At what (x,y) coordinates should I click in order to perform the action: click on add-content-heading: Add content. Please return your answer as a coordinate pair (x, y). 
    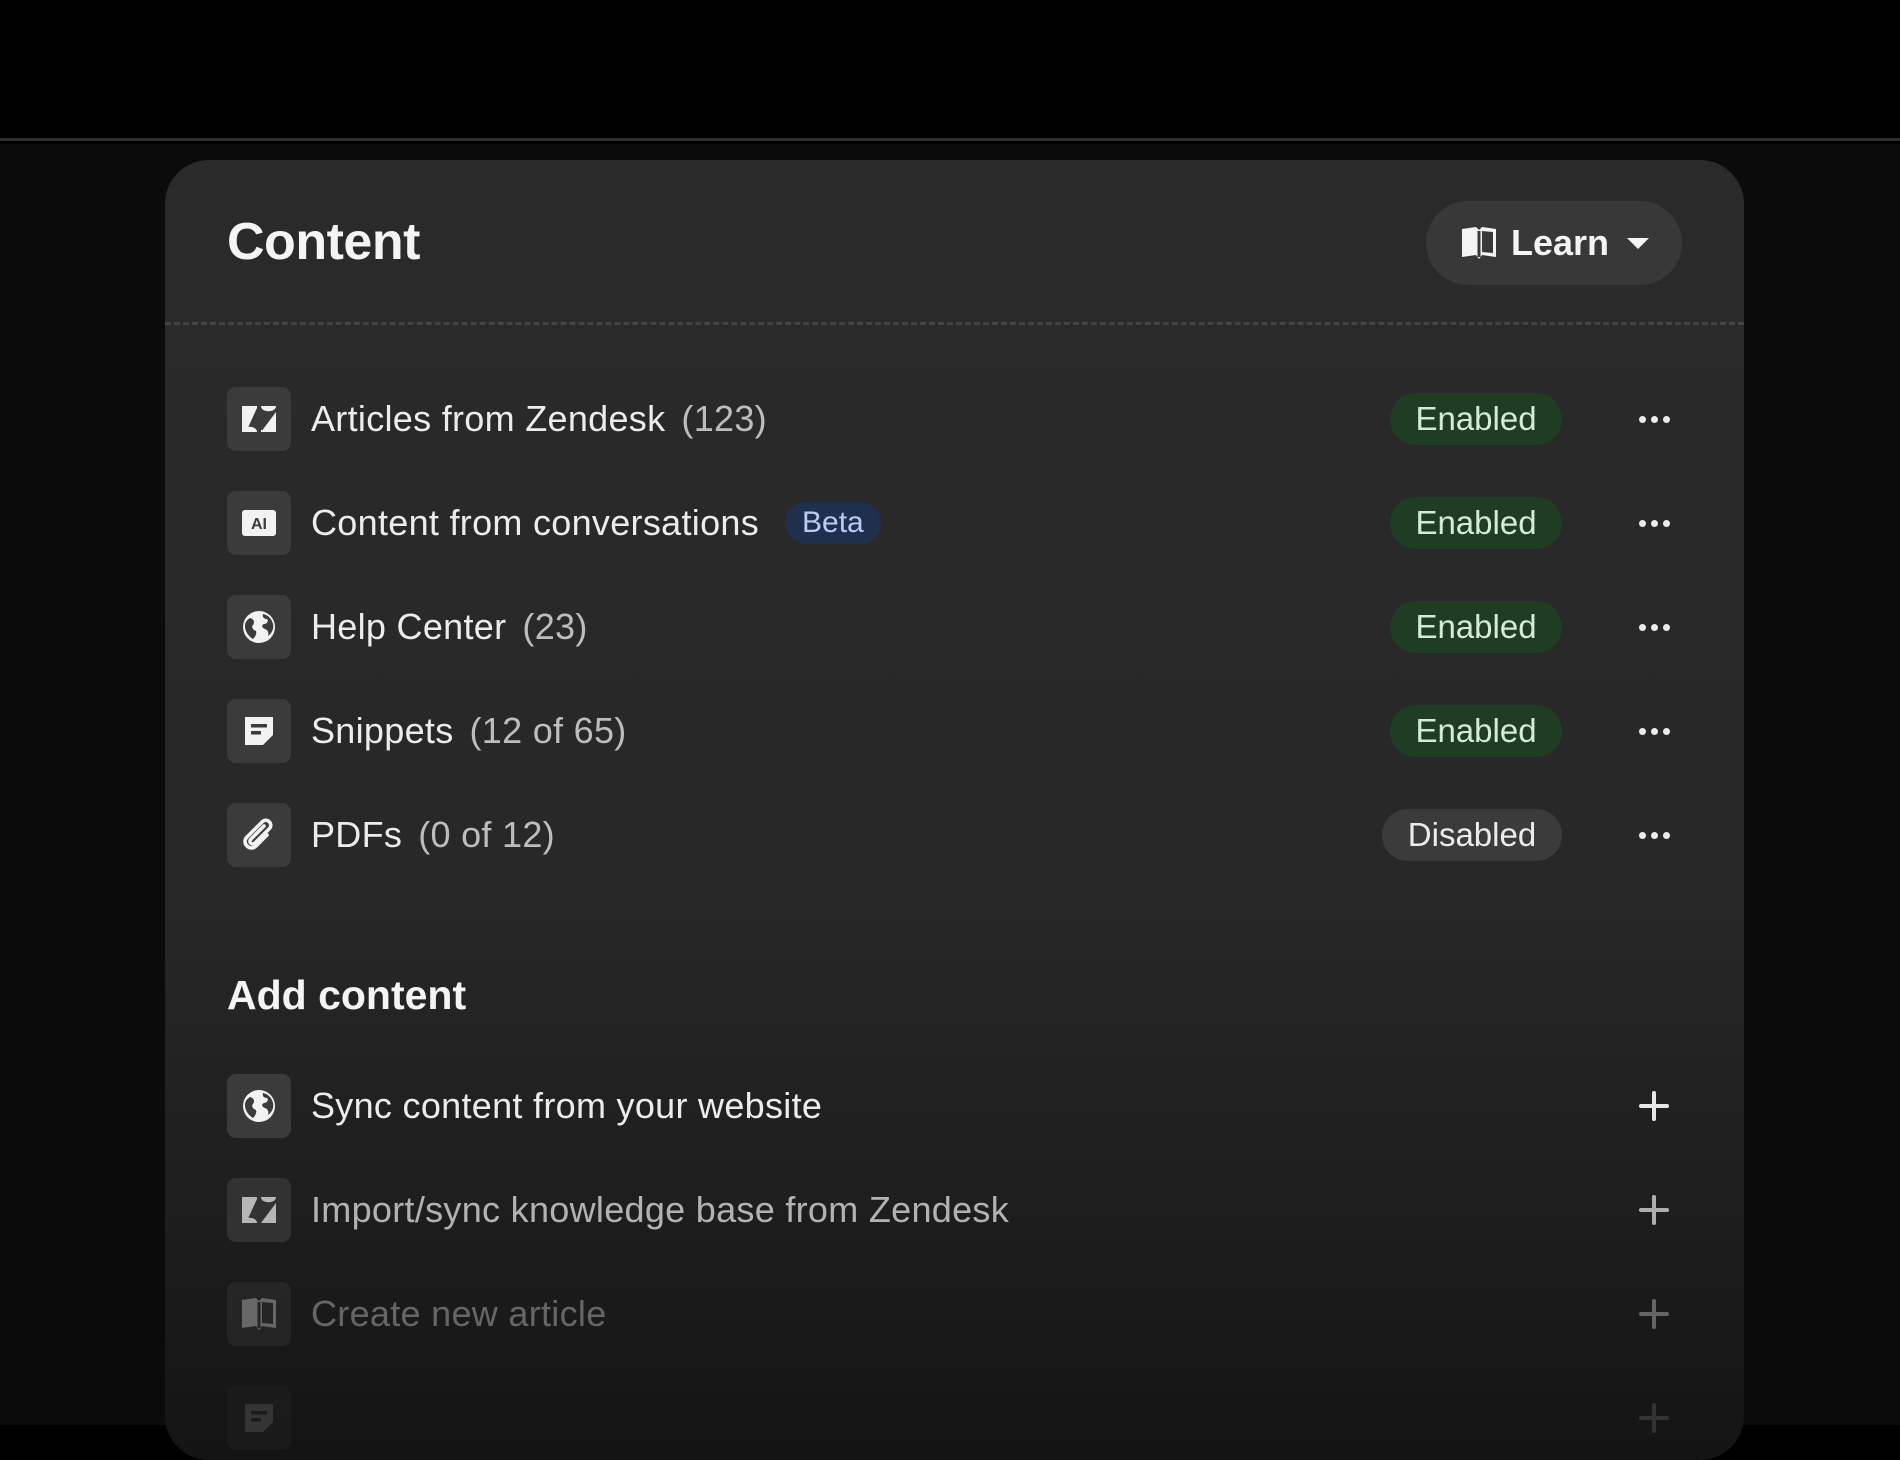
    Looking at the image, I should click on (347, 995).